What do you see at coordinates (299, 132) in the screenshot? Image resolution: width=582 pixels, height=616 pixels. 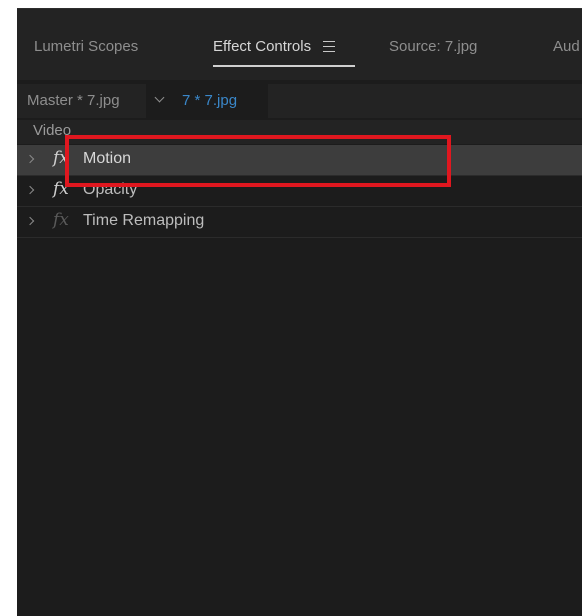 I see `video-section-header: Video` at bounding box center [299, 132].